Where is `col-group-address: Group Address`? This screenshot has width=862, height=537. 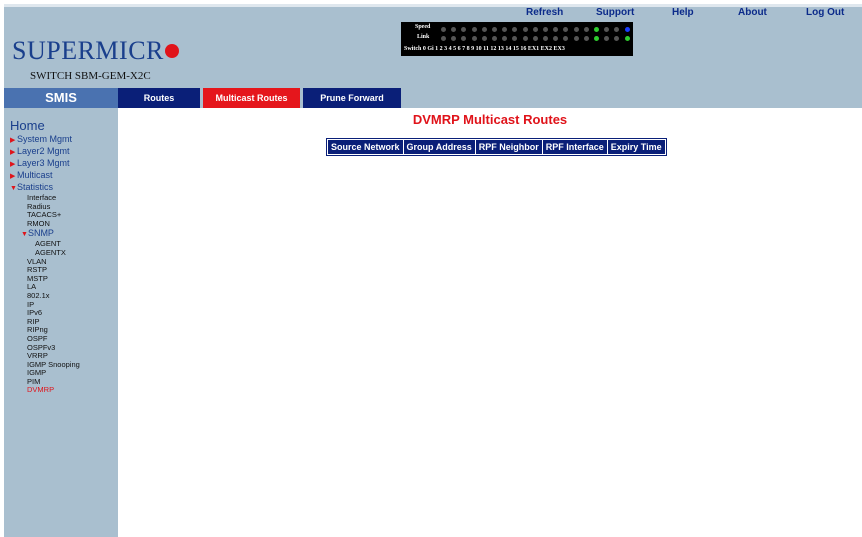 col-group-address: Group Address is located at coordinates (439, 147).